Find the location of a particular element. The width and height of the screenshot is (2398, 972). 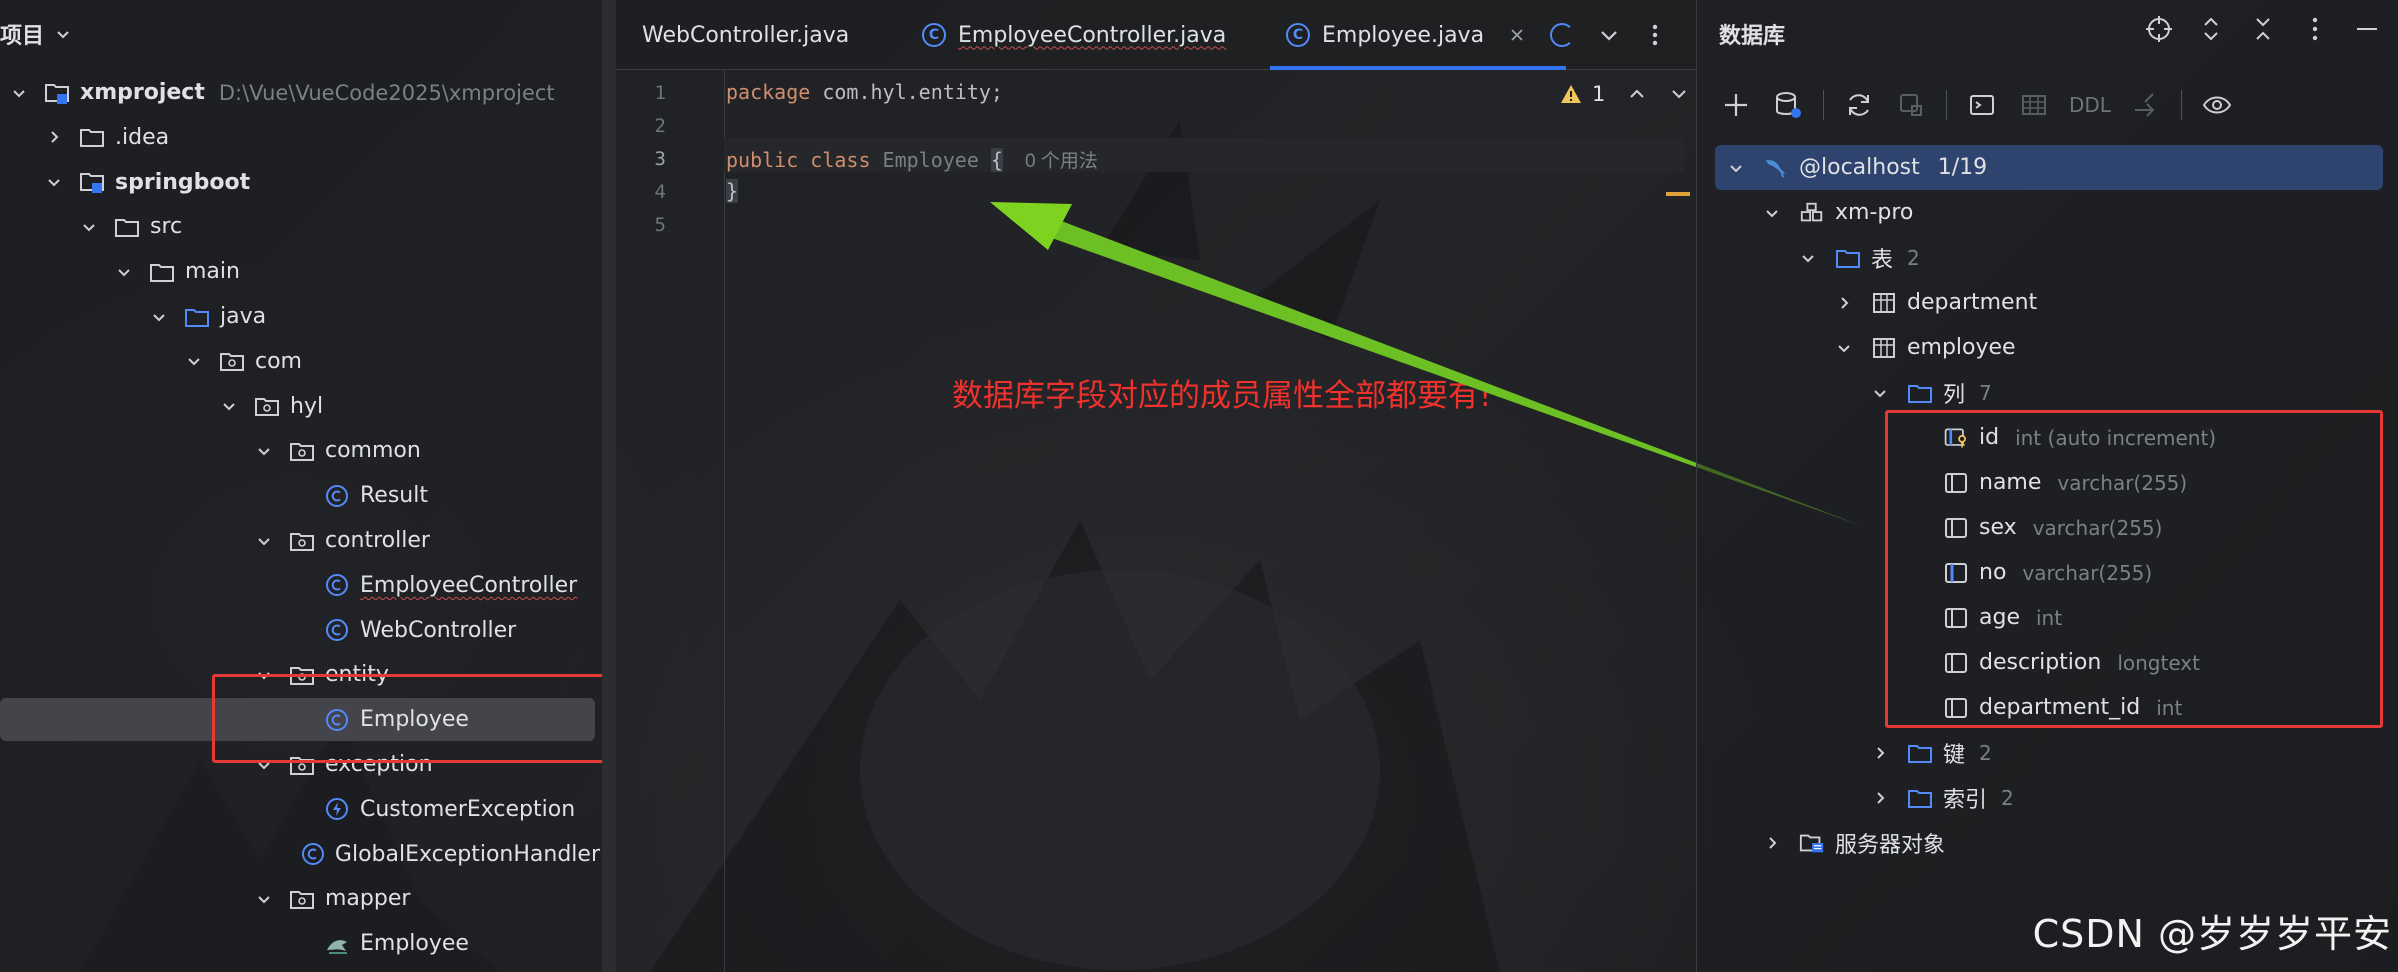

db-host: @localhost 1/19 is located at coordinates (2049, 167).